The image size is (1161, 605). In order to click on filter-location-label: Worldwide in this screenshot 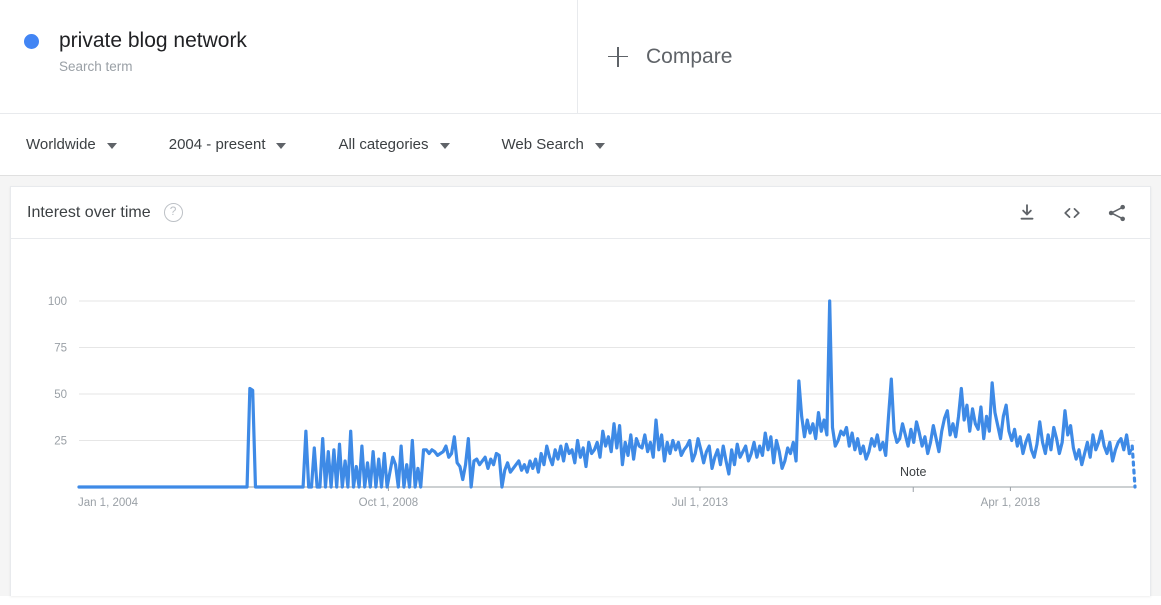, I will do `click(61, 144)`.